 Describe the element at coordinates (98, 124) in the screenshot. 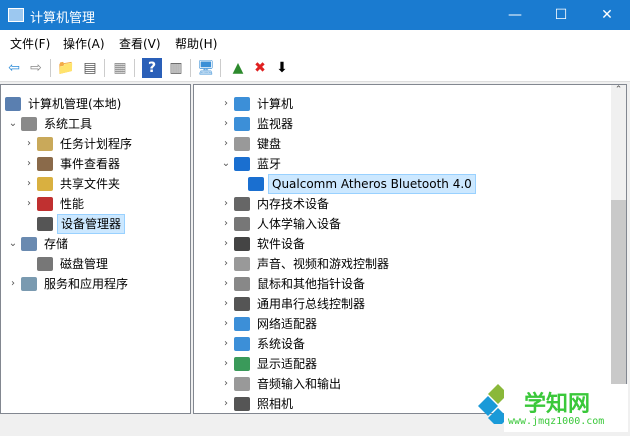

I see `tree-item: ⌄ 系统工具` at that location.